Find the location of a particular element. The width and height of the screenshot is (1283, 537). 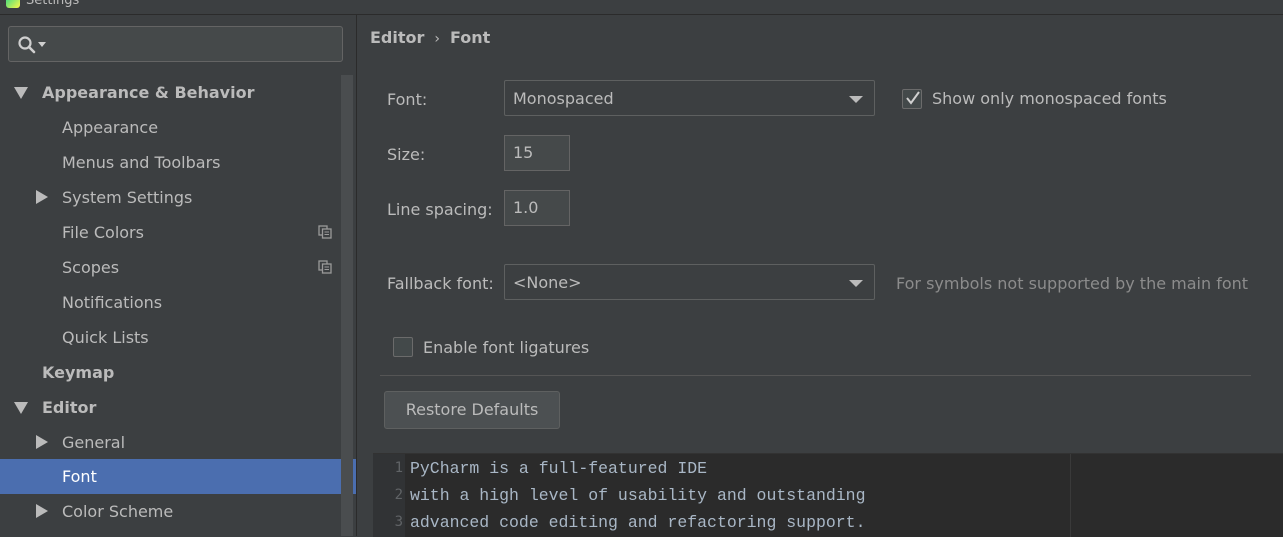

tree-item-label: Color Scheme is located at coordinates (118, 511).